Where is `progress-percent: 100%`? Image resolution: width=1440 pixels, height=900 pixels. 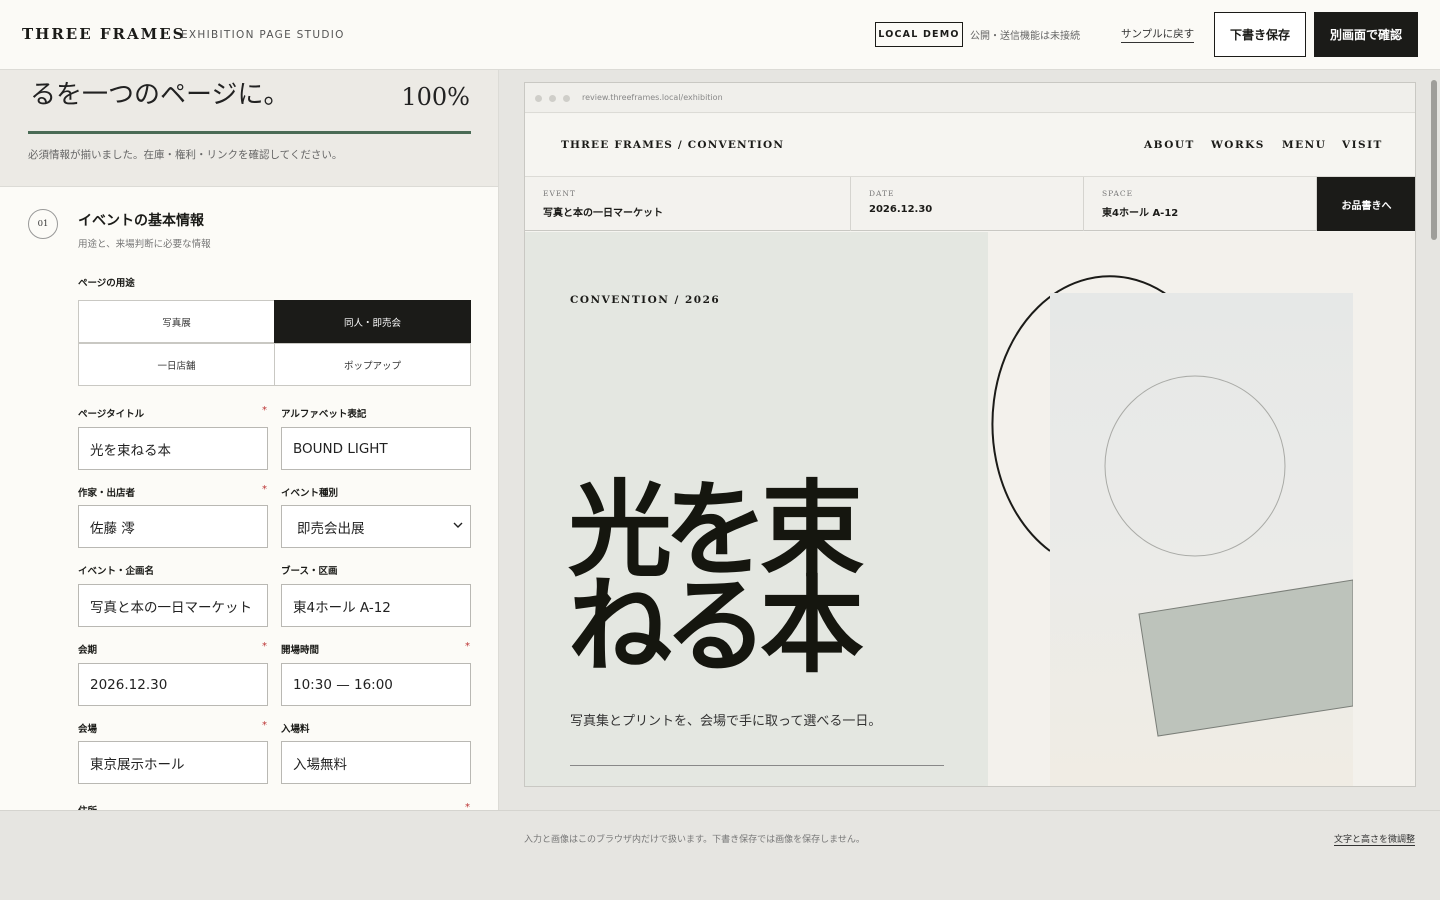
progress-percent: 100% is located at coordinates (435, 97).